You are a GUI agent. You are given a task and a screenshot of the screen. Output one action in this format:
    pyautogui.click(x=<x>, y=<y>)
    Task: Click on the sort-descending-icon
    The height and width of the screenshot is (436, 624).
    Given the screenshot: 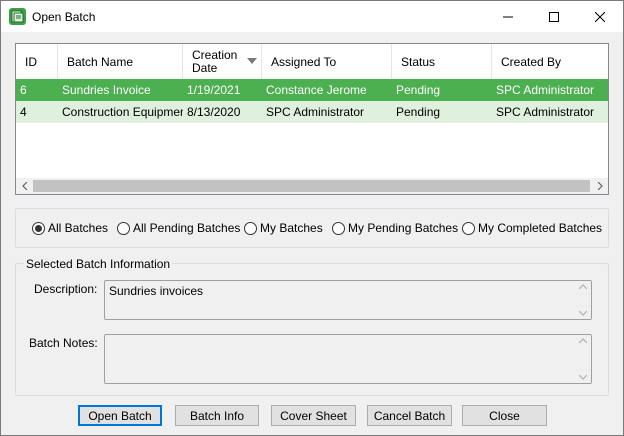 What is the action you would take?
    pyautogui.click(x=252, y=61)
    